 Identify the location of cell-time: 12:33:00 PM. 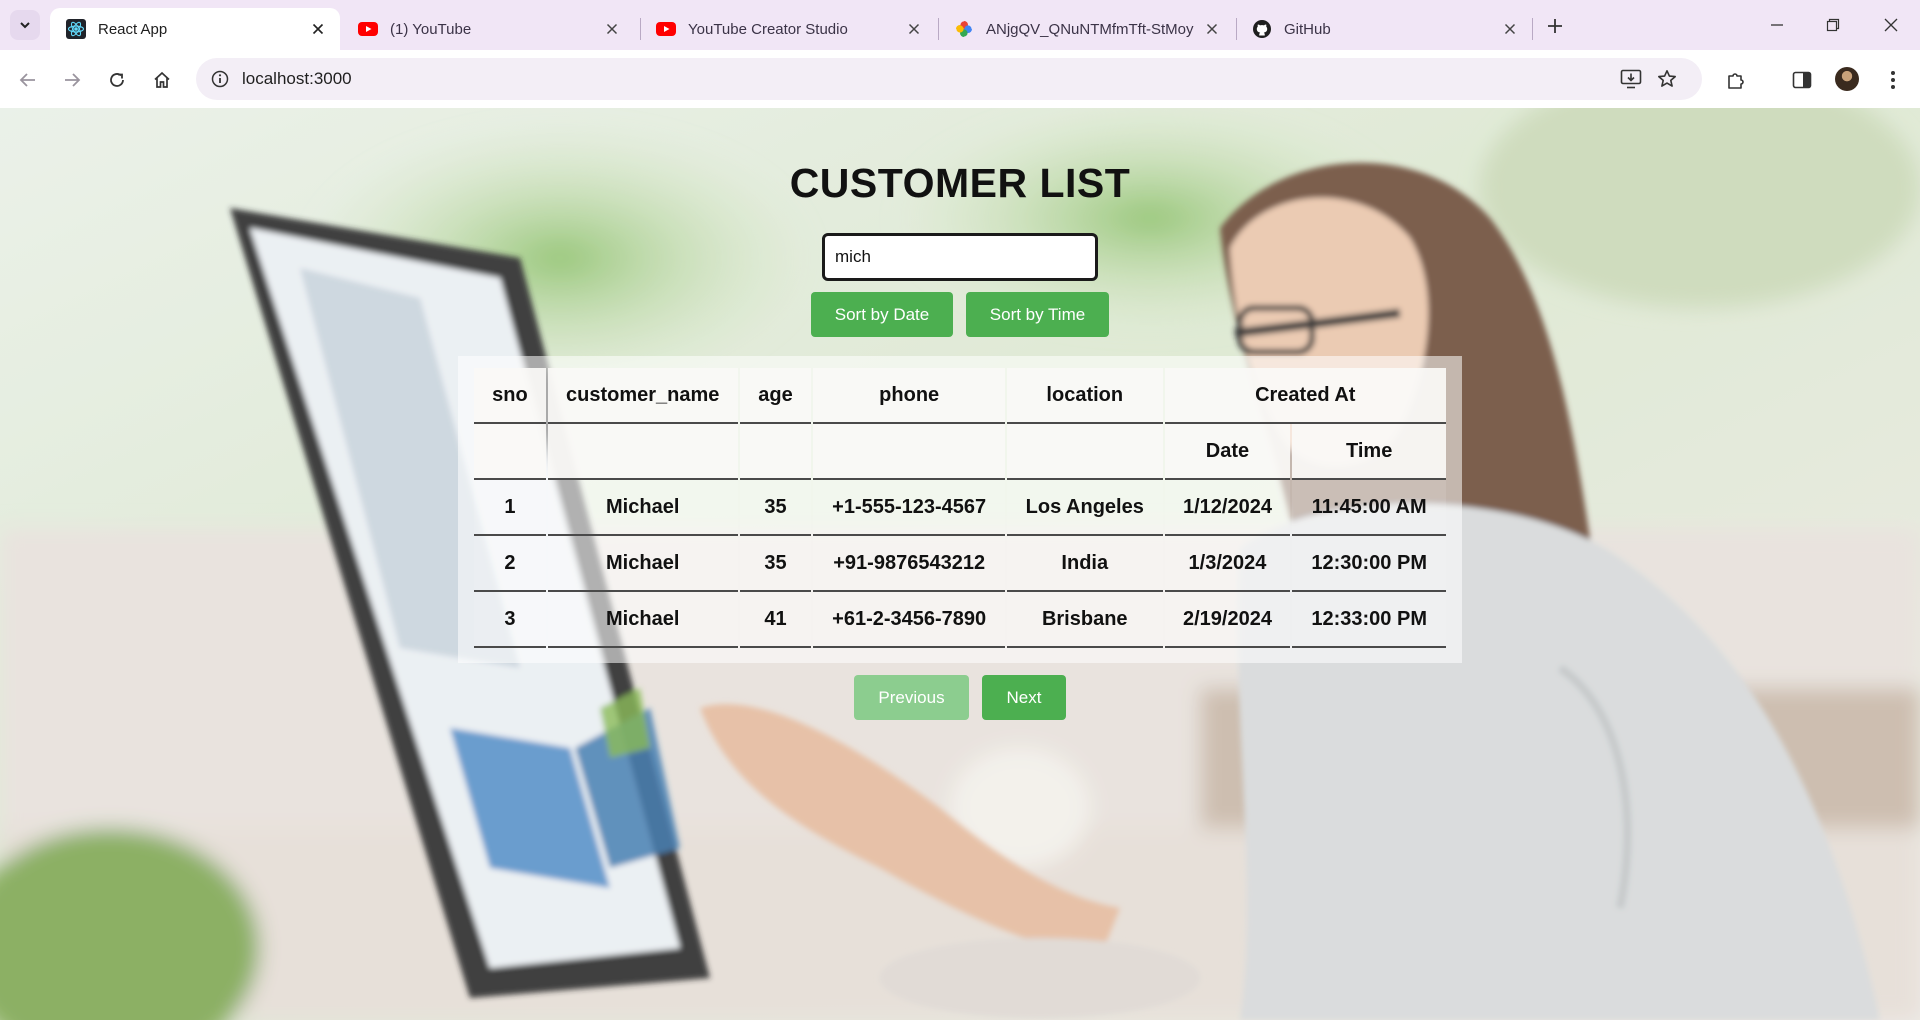
(1369, 620).